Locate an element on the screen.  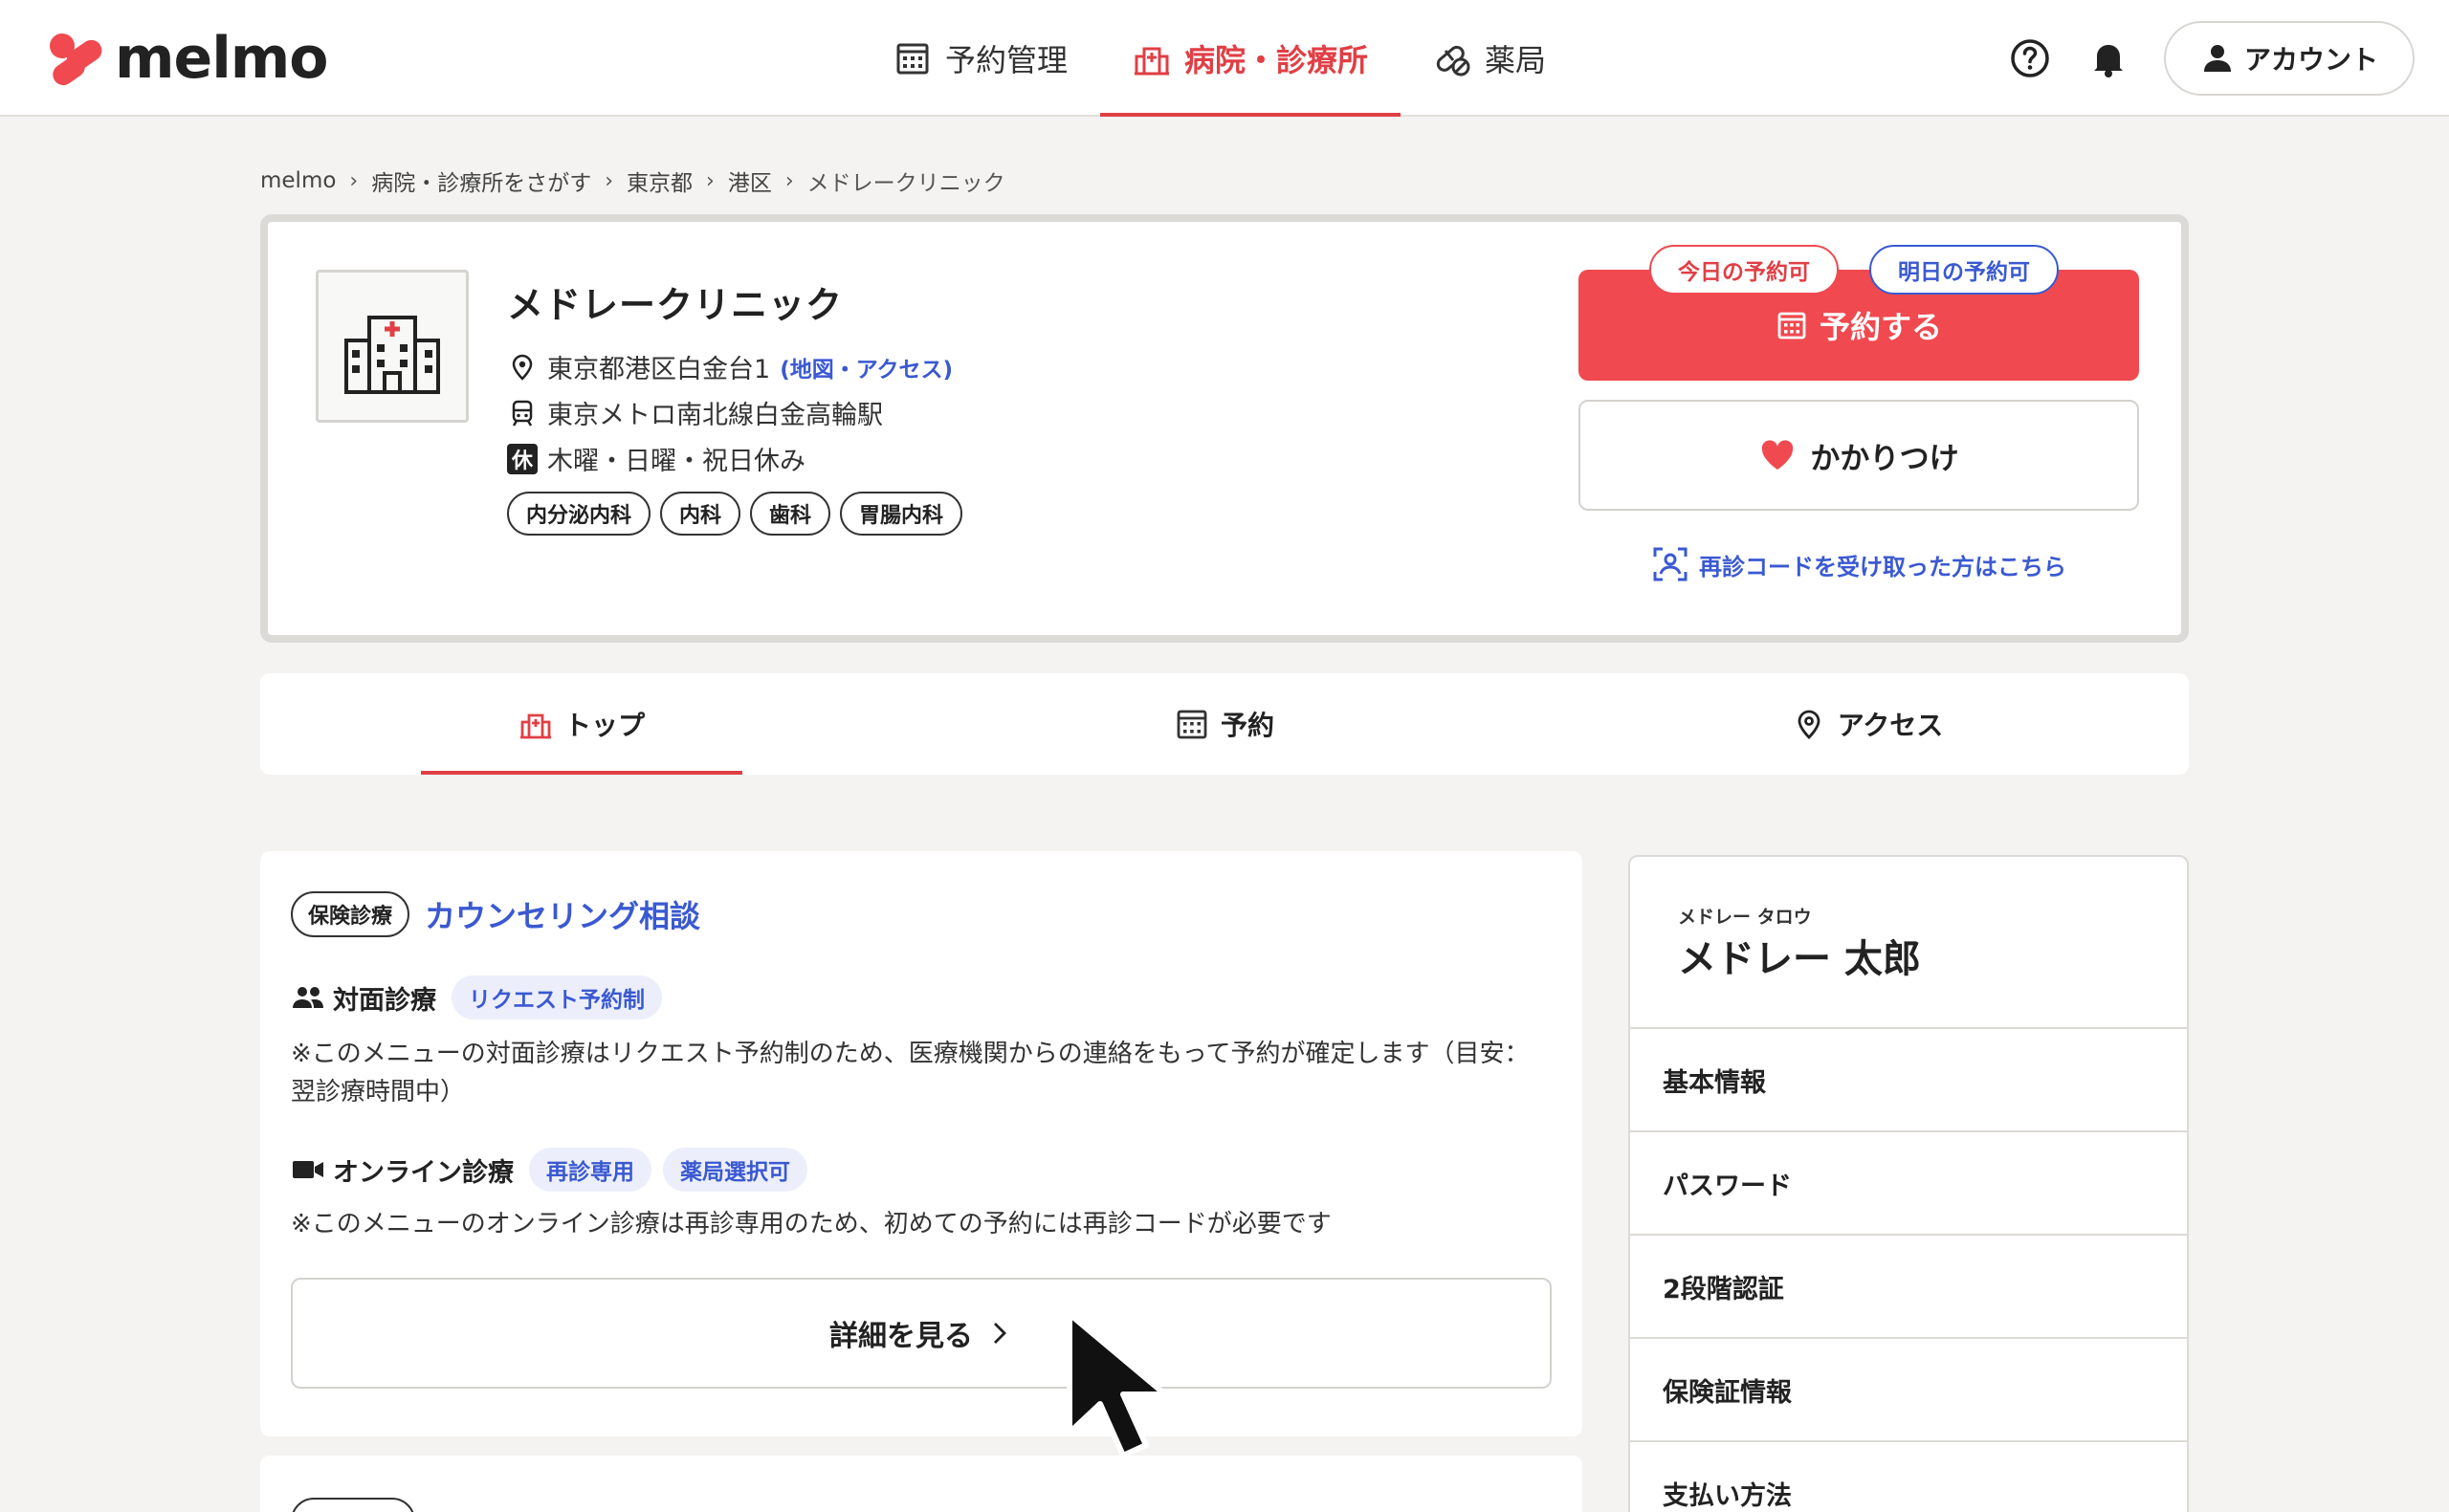
breadcrumb-current: メドレークリニック is located at coordinates (906, 183).